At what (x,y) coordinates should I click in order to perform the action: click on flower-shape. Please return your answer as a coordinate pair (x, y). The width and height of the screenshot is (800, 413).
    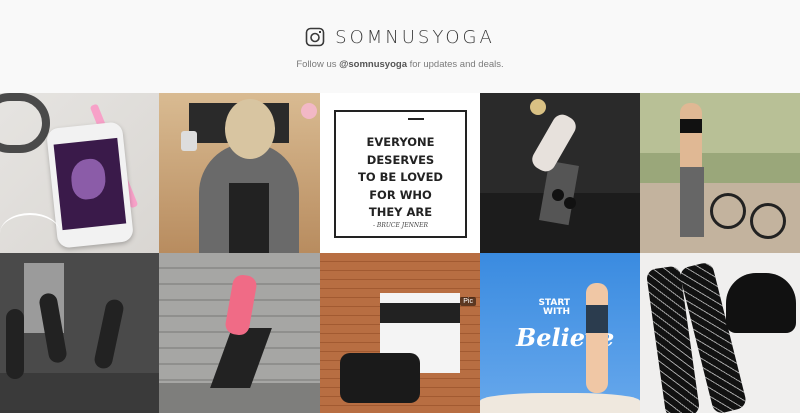
    Looking at the image, I should click on (309, 111).